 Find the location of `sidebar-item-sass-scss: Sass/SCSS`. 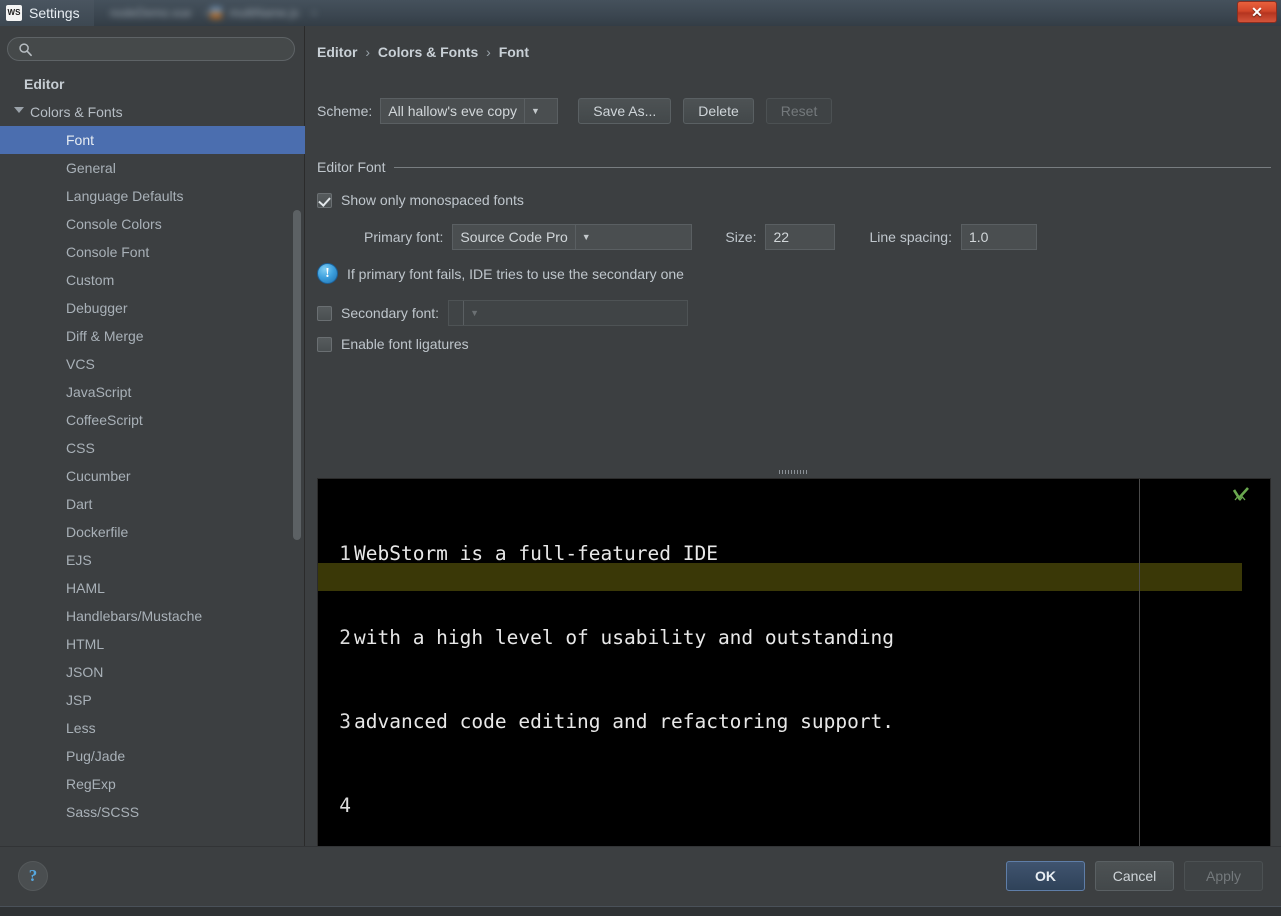

sidebar-item-sass-scss: Sass/SCSS is located at coordinates (152, 812).